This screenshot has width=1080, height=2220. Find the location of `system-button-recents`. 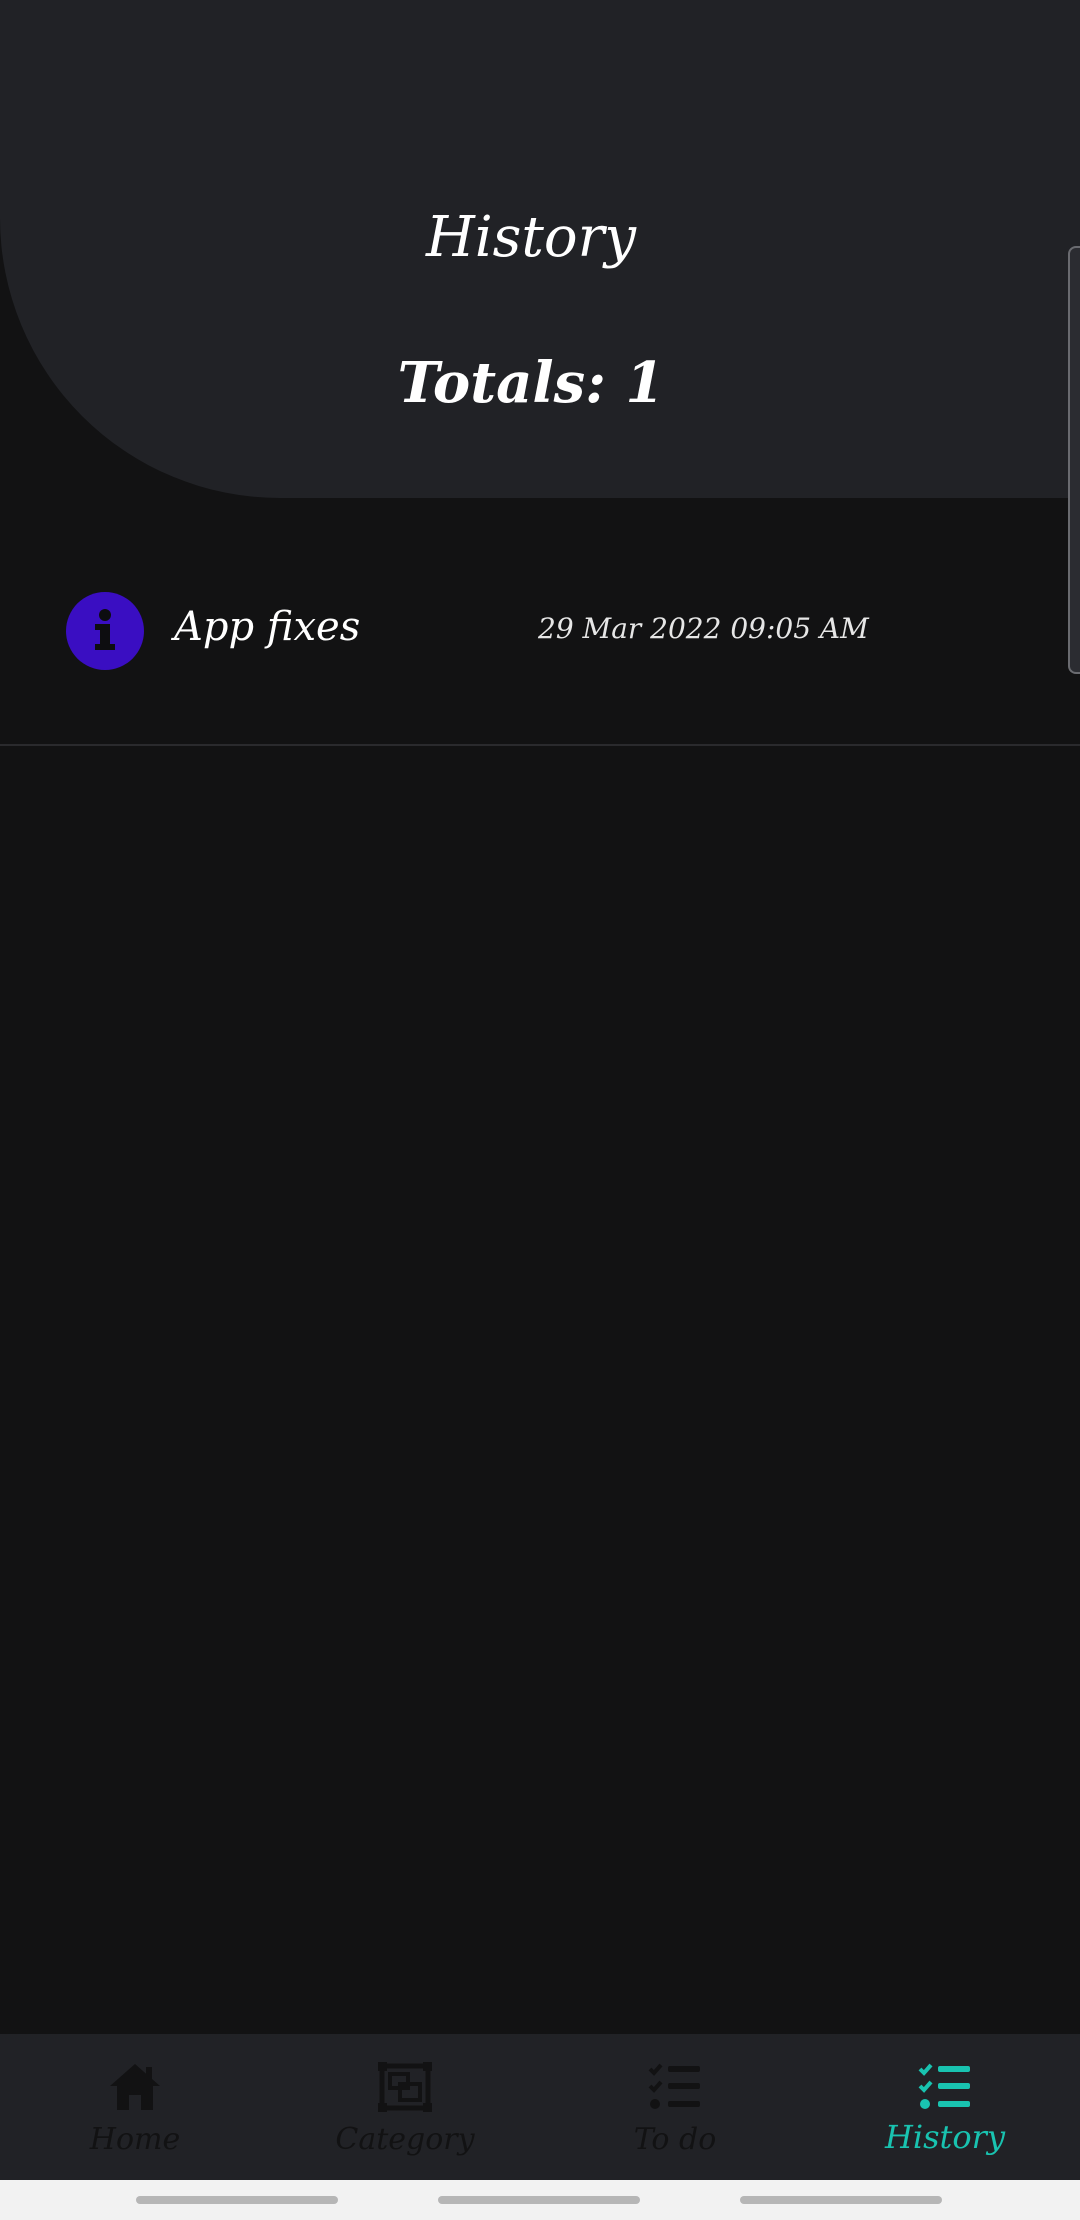

system-button-recents is located at coordinates (237, 2200).